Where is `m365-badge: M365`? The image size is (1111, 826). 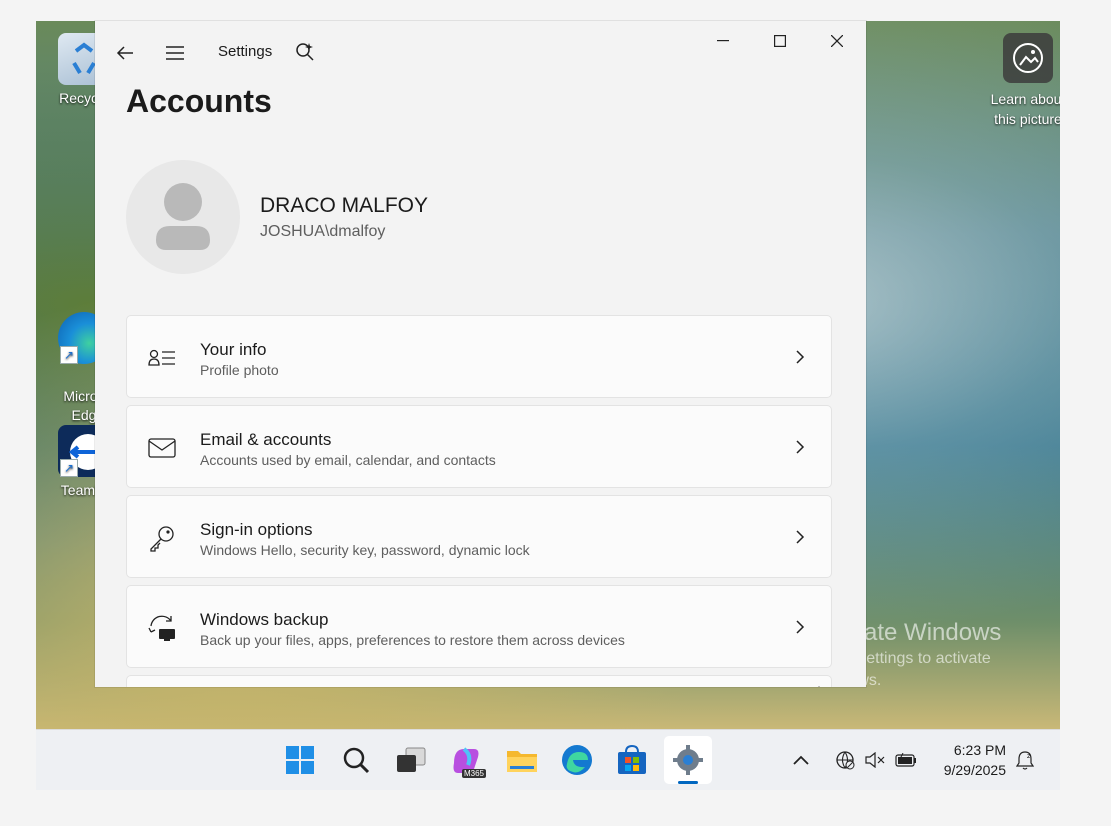 m365-badge: M365 is located at coordinates (473, 773).